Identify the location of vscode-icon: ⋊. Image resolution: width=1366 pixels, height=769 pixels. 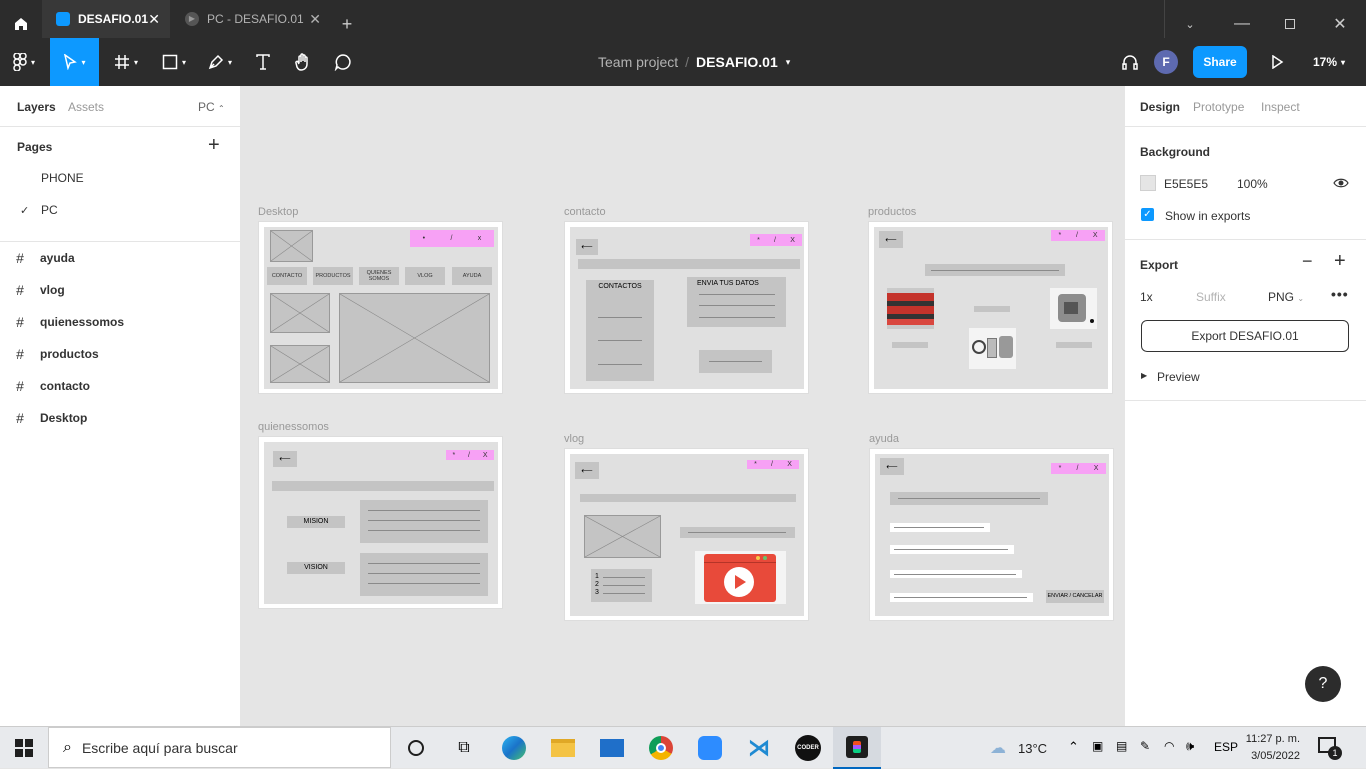
(759, 748).